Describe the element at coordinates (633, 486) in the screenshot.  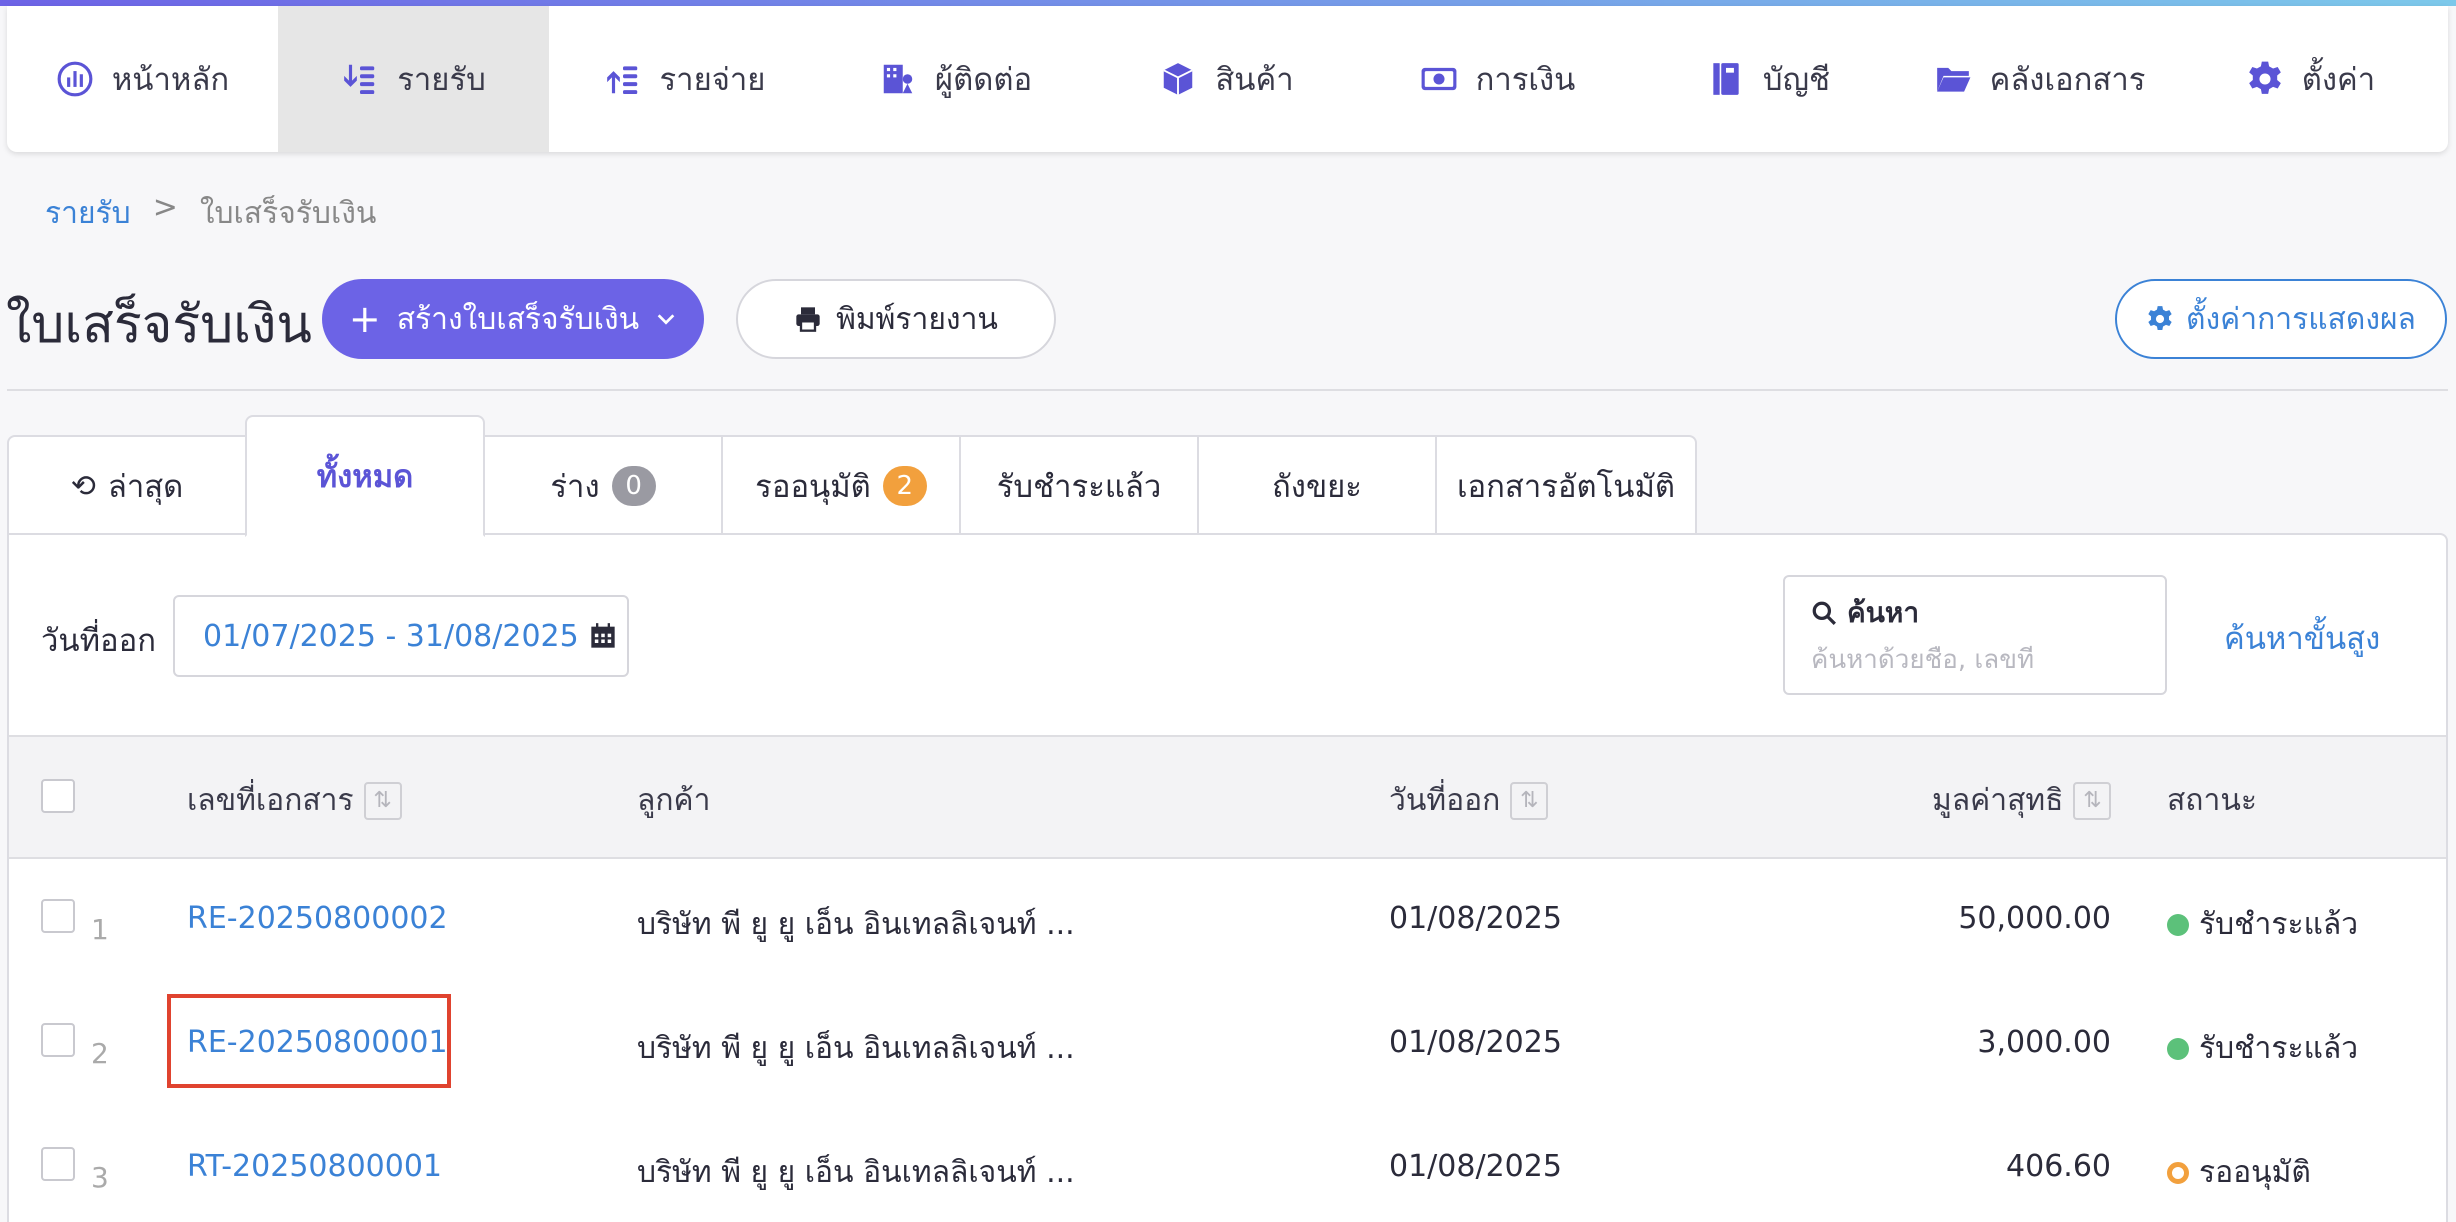
I see `draft-count-badge: 0` at that location.